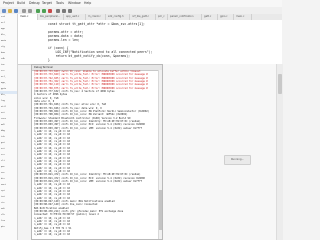 The image size is (320, 240). What do you see at coordinates (3, 125) in the screenshot?
I see `project-tree-item: mdl` at bounding box center [3, 125].